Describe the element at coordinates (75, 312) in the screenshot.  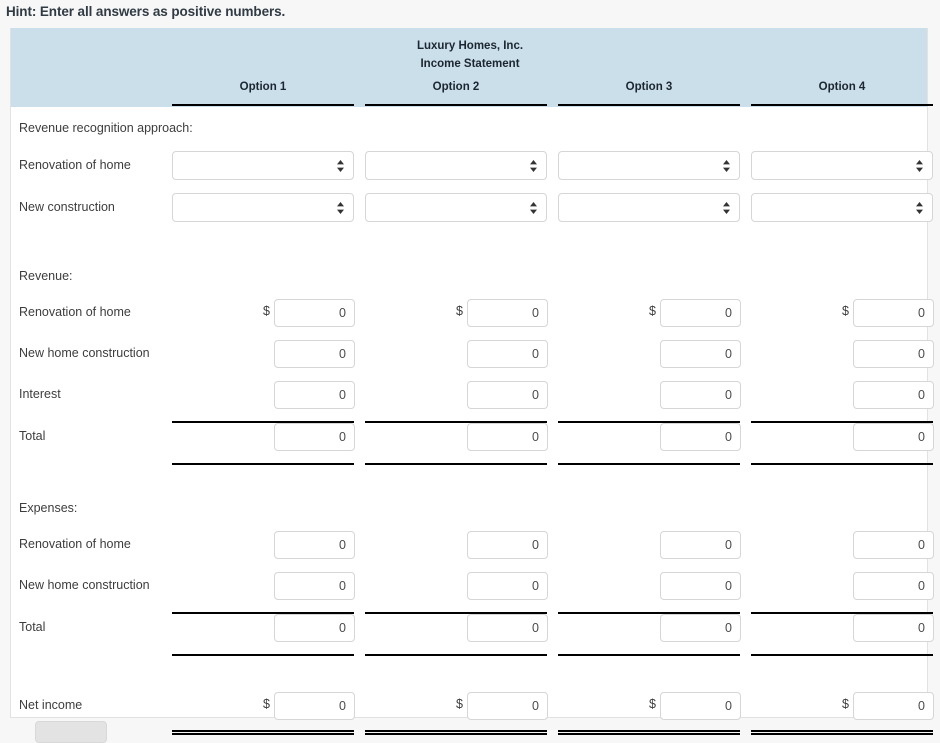
I see `row-label-revenue-0: Renovation of home` at that location.